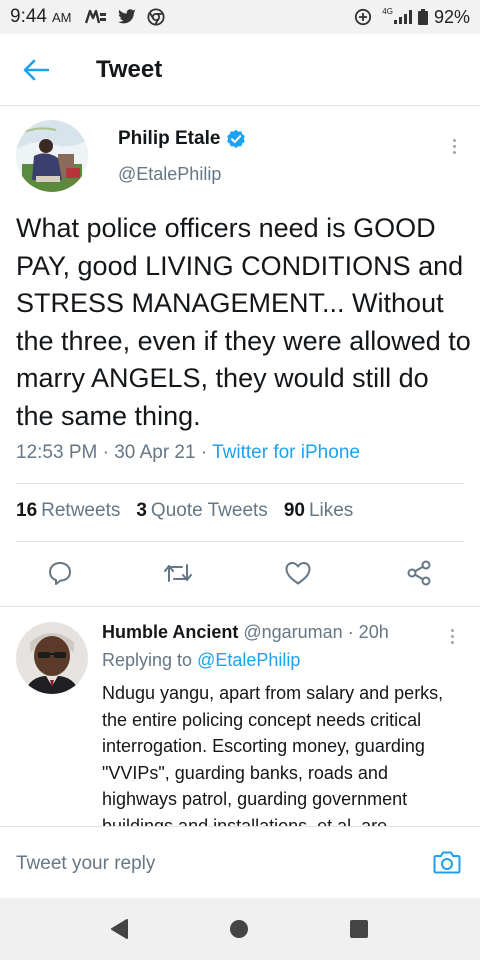 The height and width of the screenshot is (960, 480). Describe the element at coordinates (57, 452) in the screenshot. I see `tweet-time: 12:53 PM` at that location.